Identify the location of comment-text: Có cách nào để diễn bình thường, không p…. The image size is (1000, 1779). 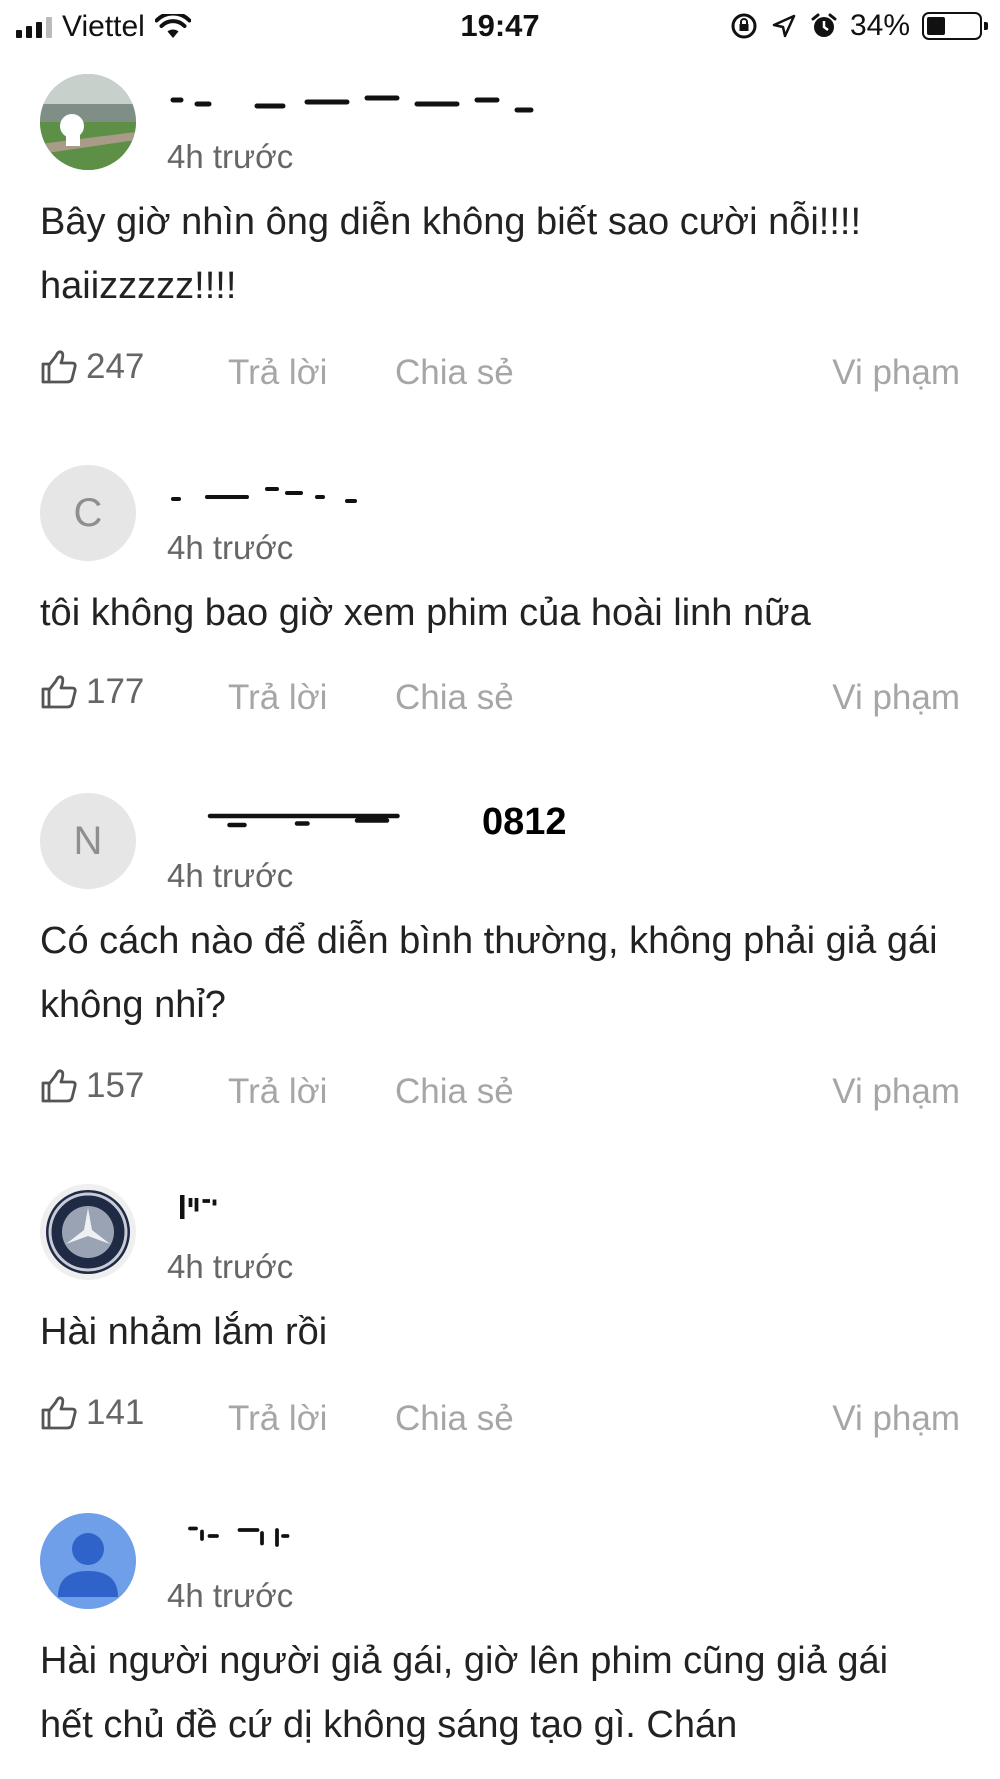
(489, 973).